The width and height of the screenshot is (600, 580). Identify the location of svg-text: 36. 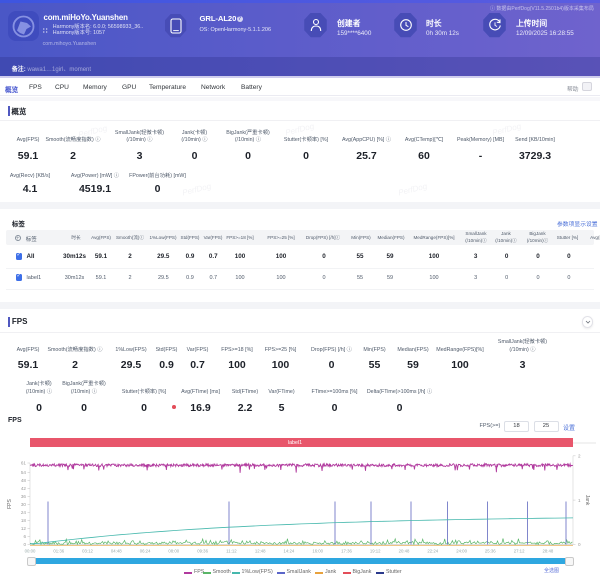
(24, 496).